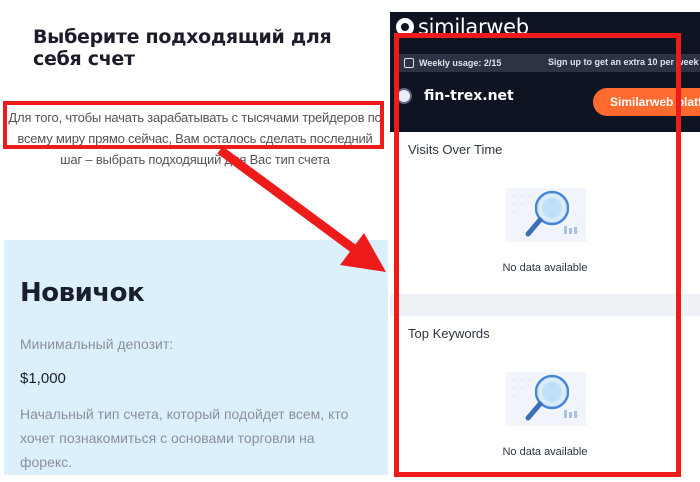 The width and height of the screenshot is (700, 482). Describe the element at coordinates (182, 48) in the screenshot. I see `page-title: Выберите подходящий для себя счет` at that location.